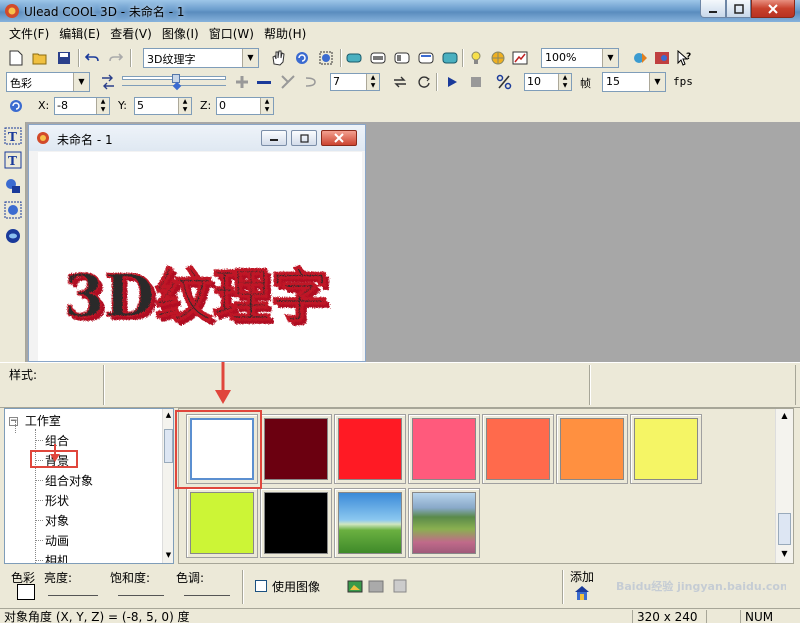  Describe the element at coordinates (355, 82) in the screenshot. I see `frame-spinner: 7 ▲ ▼` at that location.